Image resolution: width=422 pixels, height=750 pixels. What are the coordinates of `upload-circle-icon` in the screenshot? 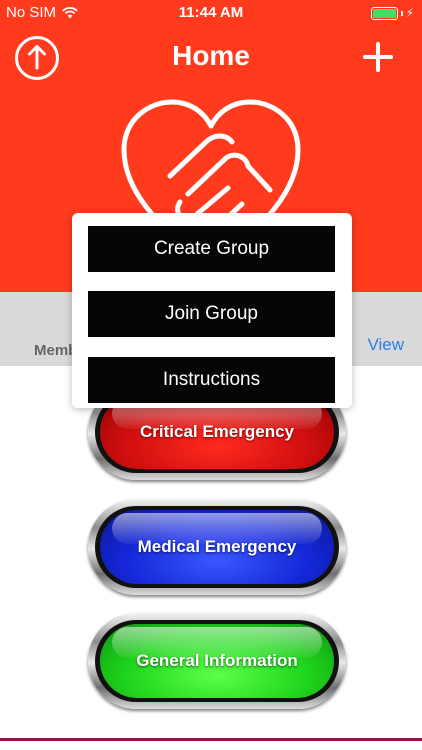 It's located at (37, 58).